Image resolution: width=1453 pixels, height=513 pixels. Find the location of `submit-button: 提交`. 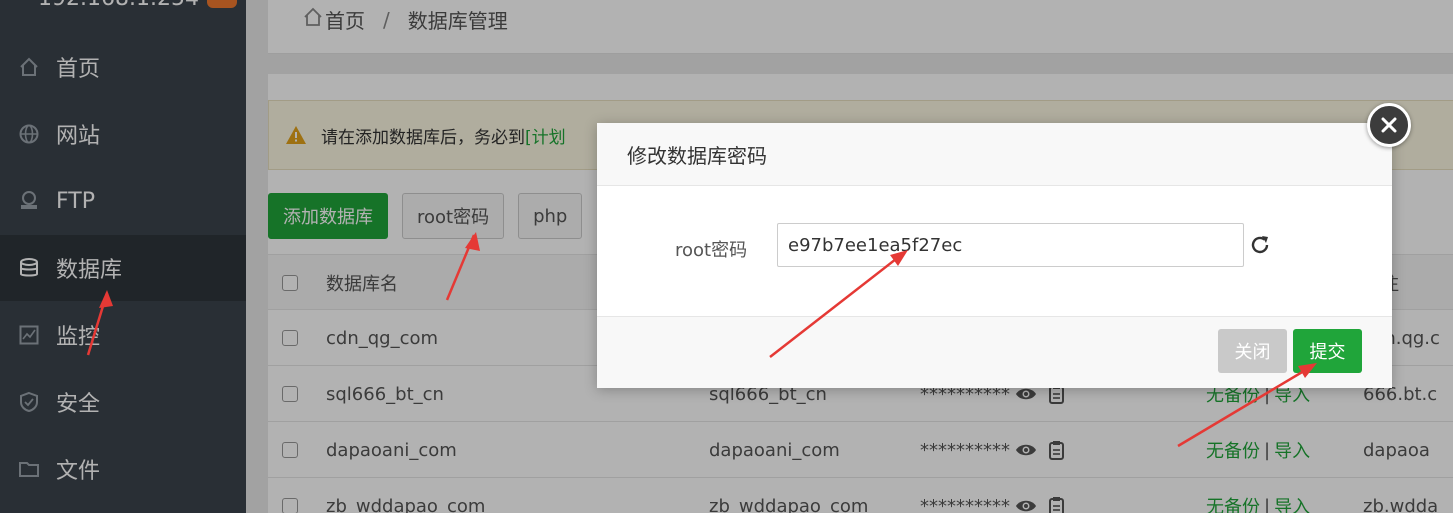

submit-button: 提交 is located at coordinates (1327, 351).